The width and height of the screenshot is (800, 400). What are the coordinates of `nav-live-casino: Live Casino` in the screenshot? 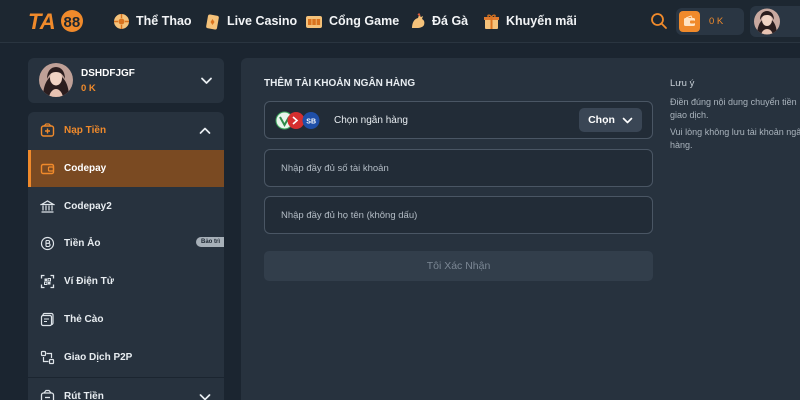 It's located at (250, 21).